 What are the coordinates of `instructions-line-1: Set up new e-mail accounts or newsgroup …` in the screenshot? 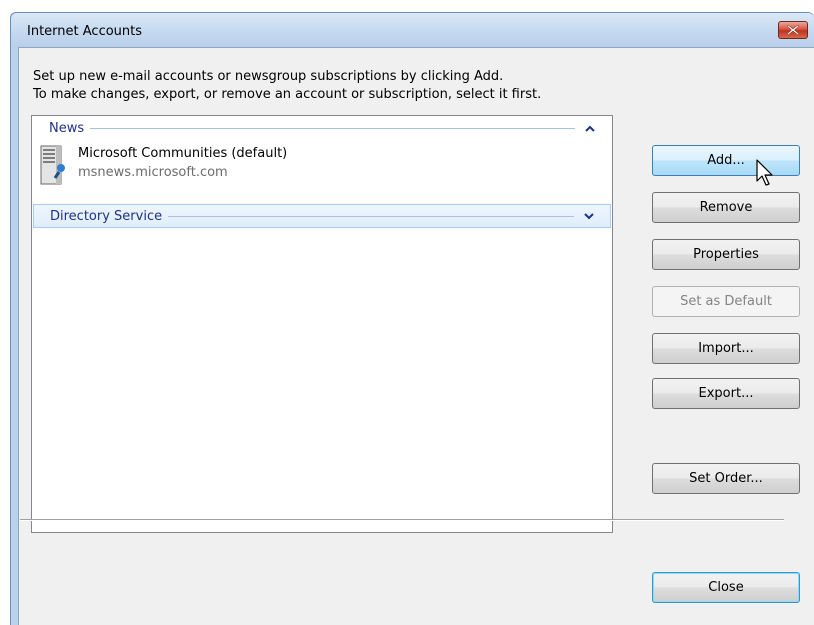 It's located at (268, 76).